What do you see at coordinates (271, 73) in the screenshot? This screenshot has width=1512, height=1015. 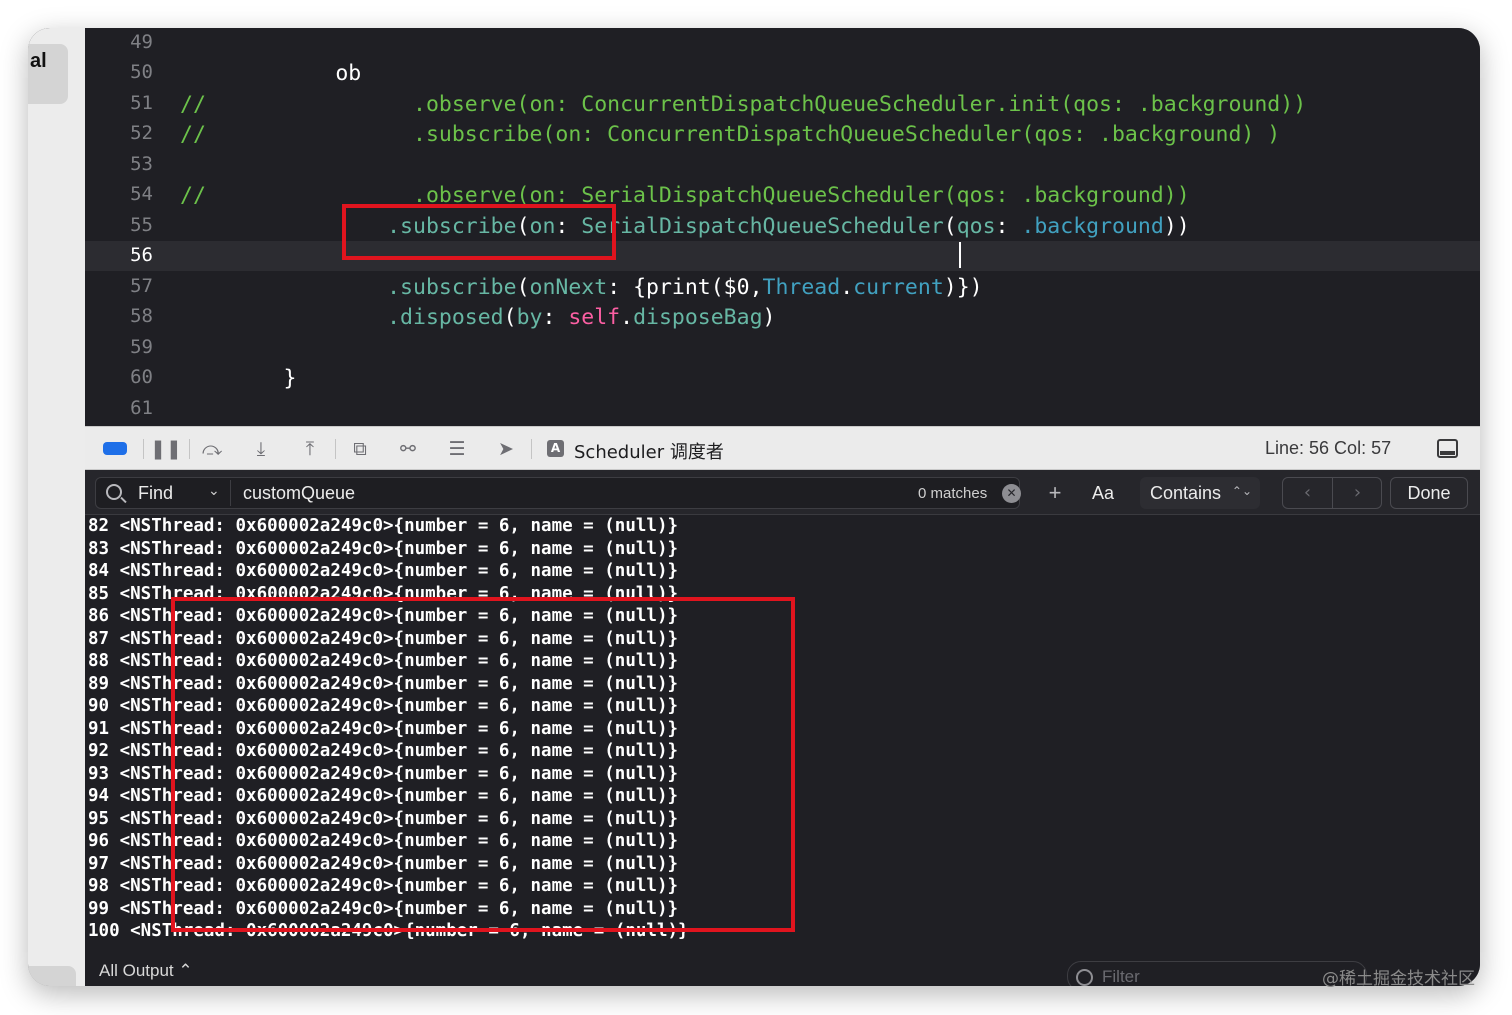 I see `code-text: ob` at bounding box center [271, 73].